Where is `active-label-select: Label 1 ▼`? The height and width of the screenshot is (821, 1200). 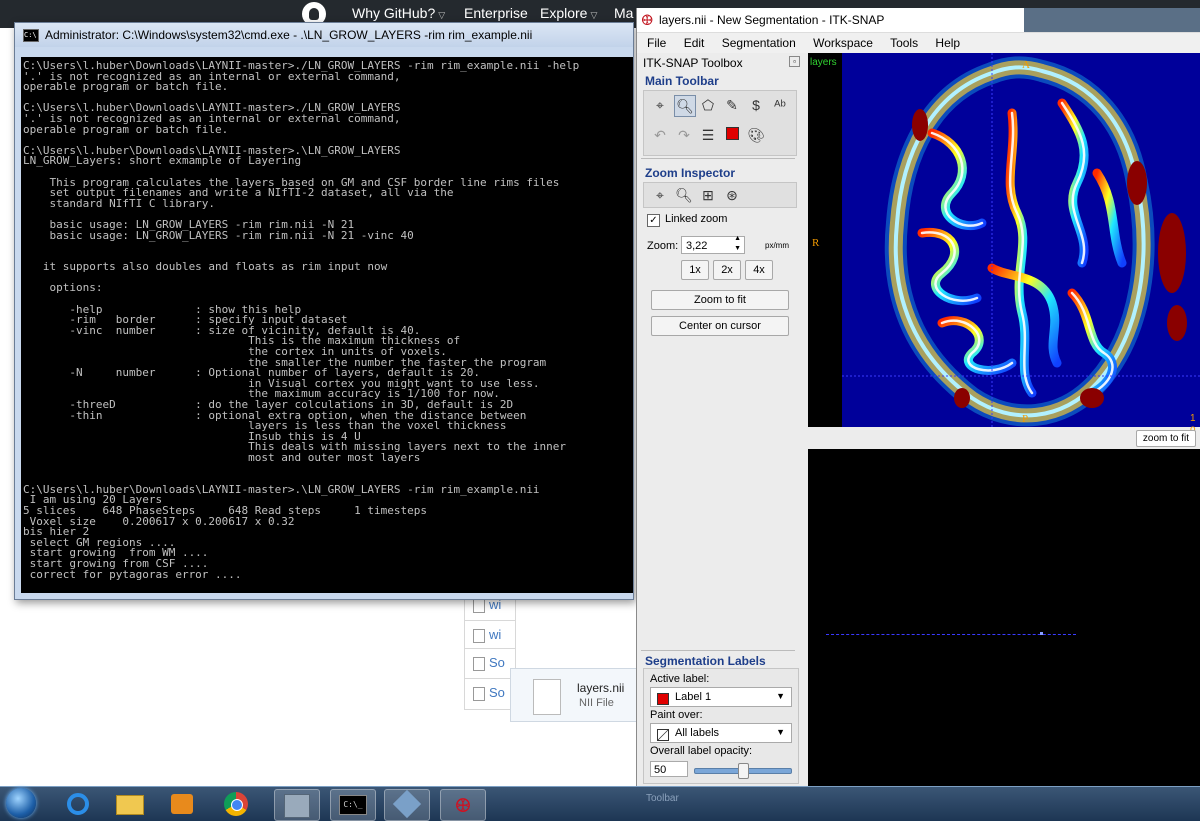 active-label-select: Label 1 ▼ is located at coordinates (721, 697).